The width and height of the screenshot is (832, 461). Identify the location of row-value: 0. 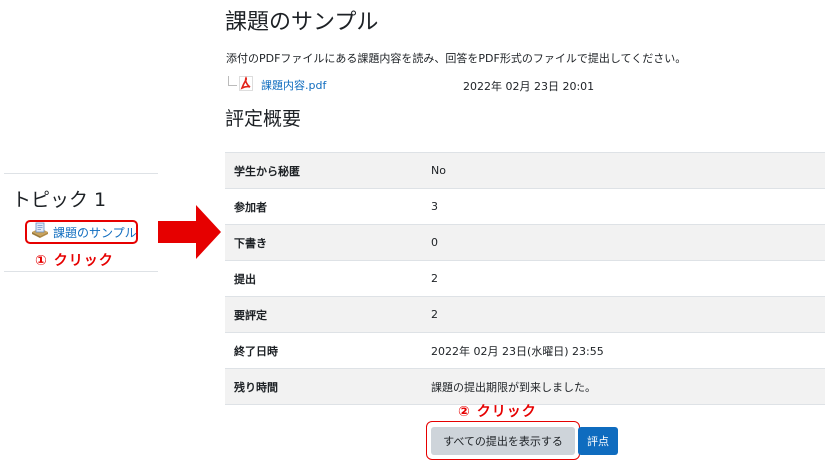
(434, 242).